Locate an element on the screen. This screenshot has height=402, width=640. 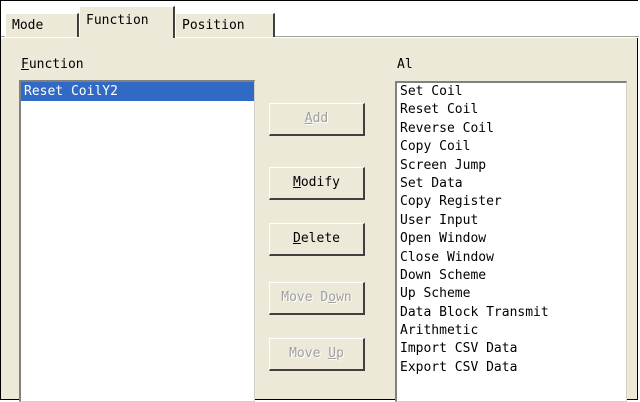
move-down-button: Move Down is located at coordinates (317, 298).